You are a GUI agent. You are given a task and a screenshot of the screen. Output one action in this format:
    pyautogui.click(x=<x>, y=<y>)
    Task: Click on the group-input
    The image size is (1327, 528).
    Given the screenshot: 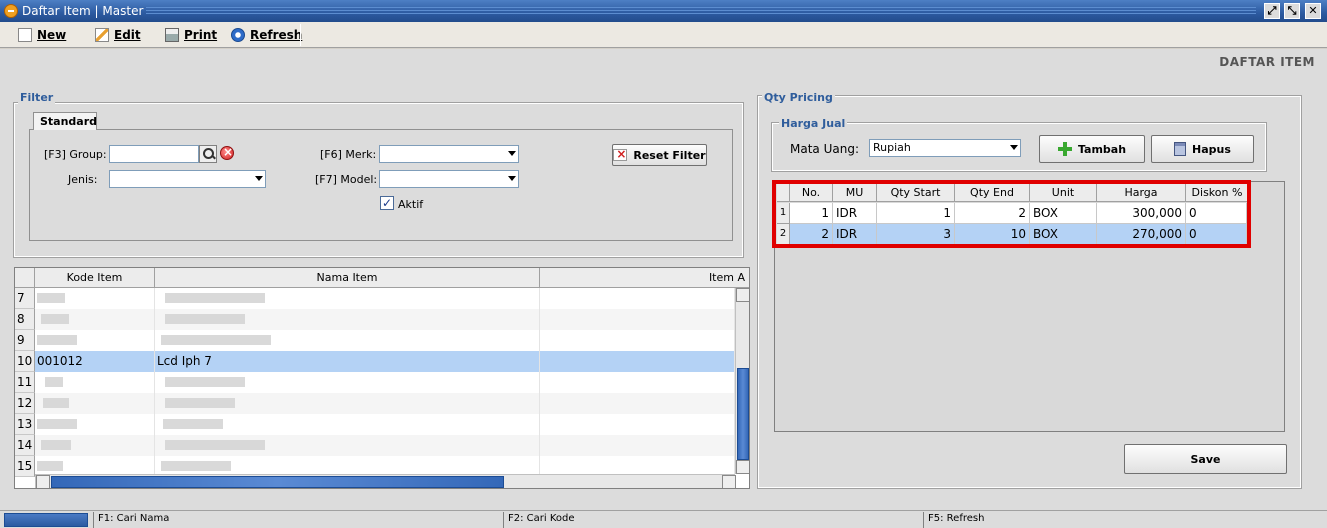 What is the action you would take?
    pyautogui.click(x=154, y=154)
    